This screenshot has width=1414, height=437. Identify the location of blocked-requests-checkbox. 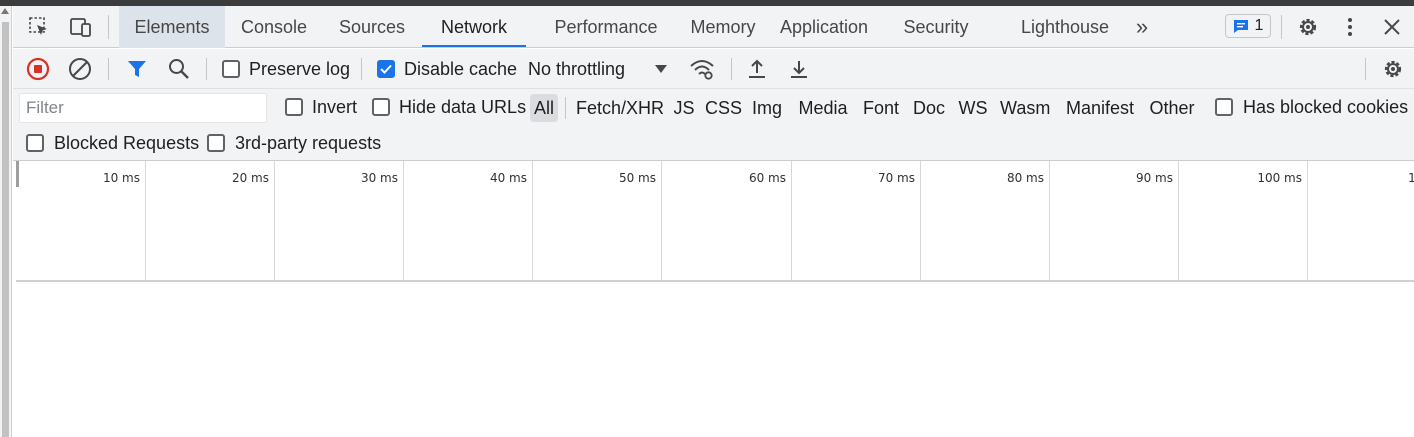
(35, 143).